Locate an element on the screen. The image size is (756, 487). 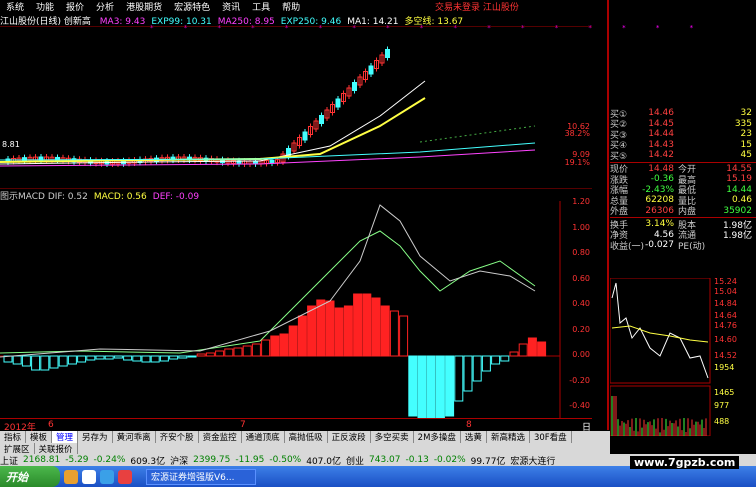
menu-item-7: 工具 is located at coordinates (261, 6).